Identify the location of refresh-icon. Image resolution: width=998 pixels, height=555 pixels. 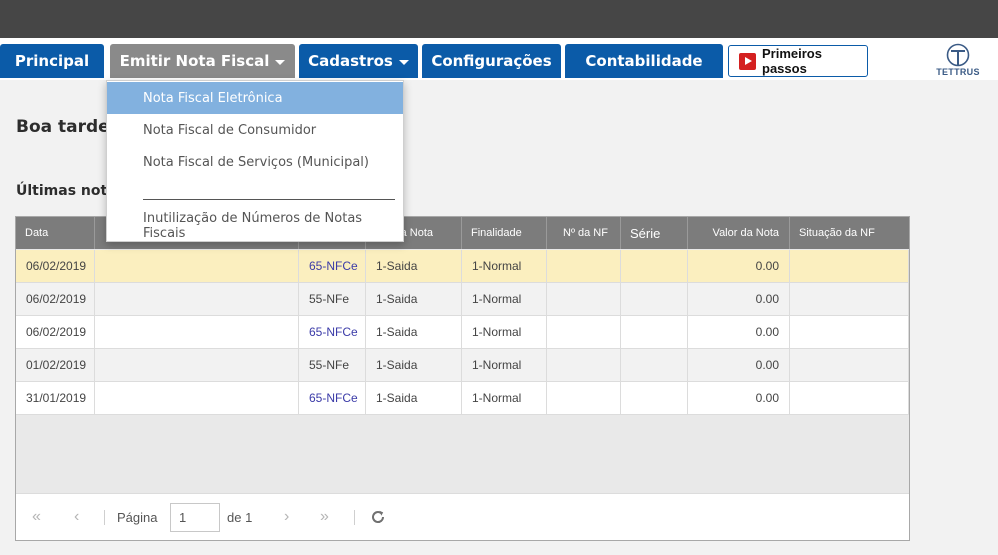
(378, 517).